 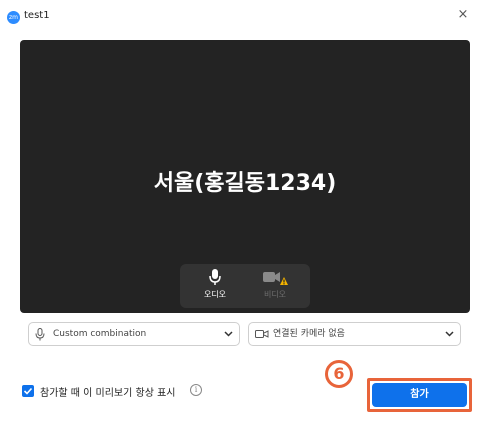 What do you see at coordinates (245, 286) in the screenshot?
I see `av-controls: 오디오 비디오` at bounding box center [245, 286].